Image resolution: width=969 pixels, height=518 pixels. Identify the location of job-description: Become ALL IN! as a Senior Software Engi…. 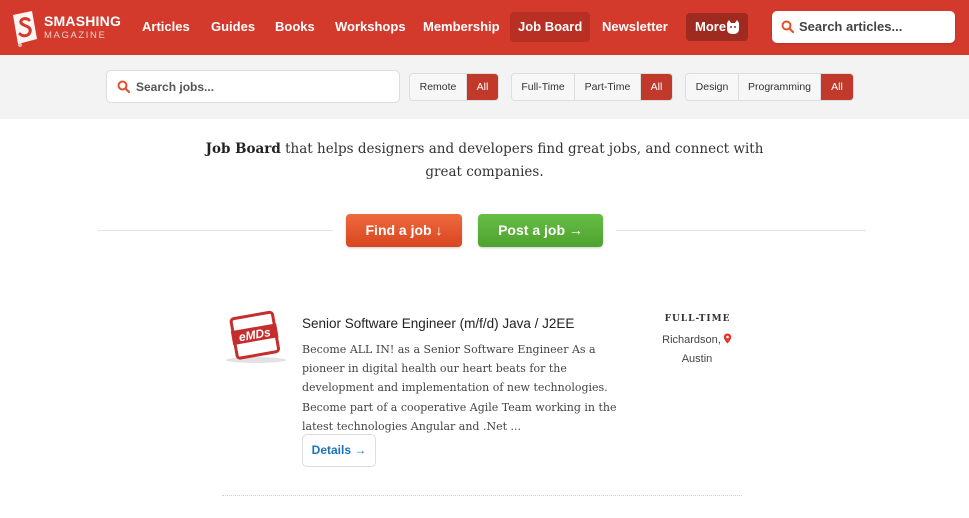
(459, 388).